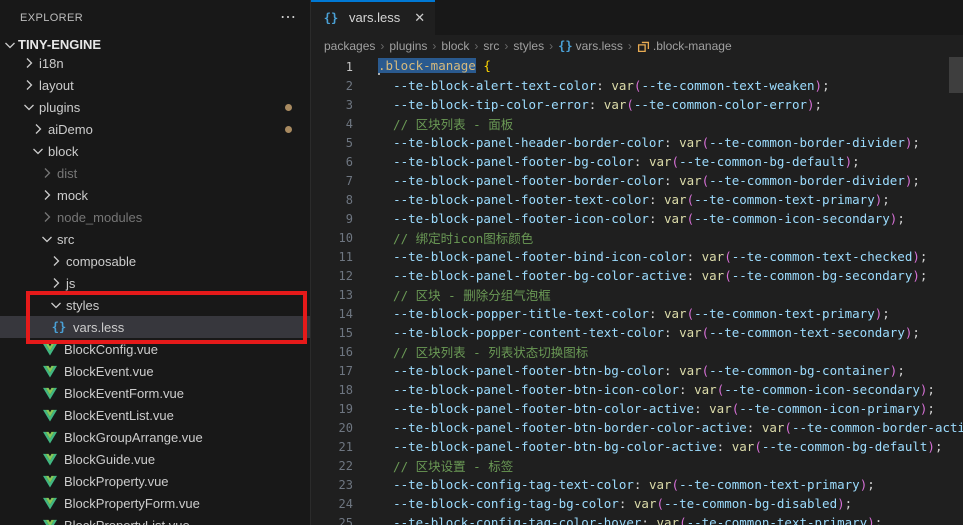  Describe the element at coordinates (155, 107) in the screenshot. I see `tree-folder-plugins: plugins` at that location.